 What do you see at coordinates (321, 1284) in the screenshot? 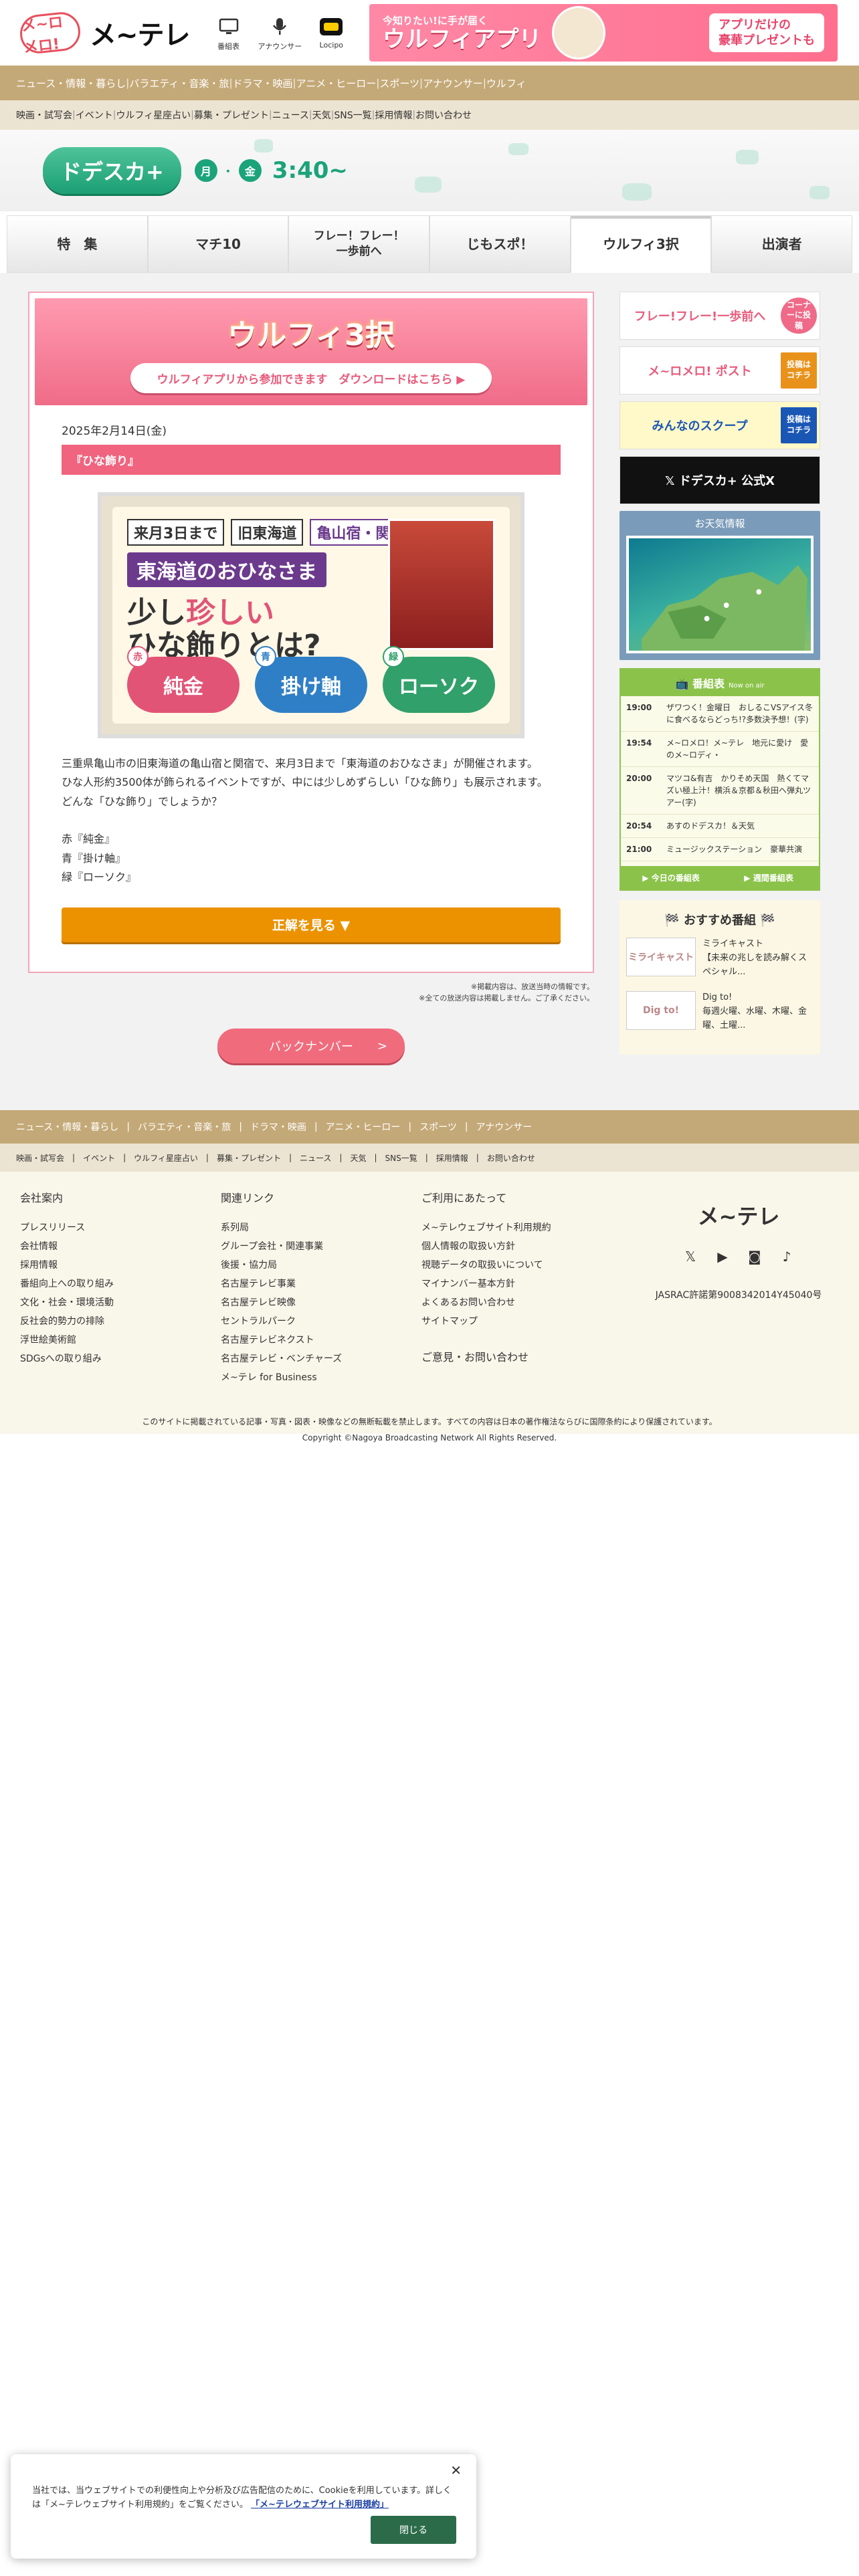
I see `footer-link: 名古屋テレビ事業` at bounding box center [321, 1284].